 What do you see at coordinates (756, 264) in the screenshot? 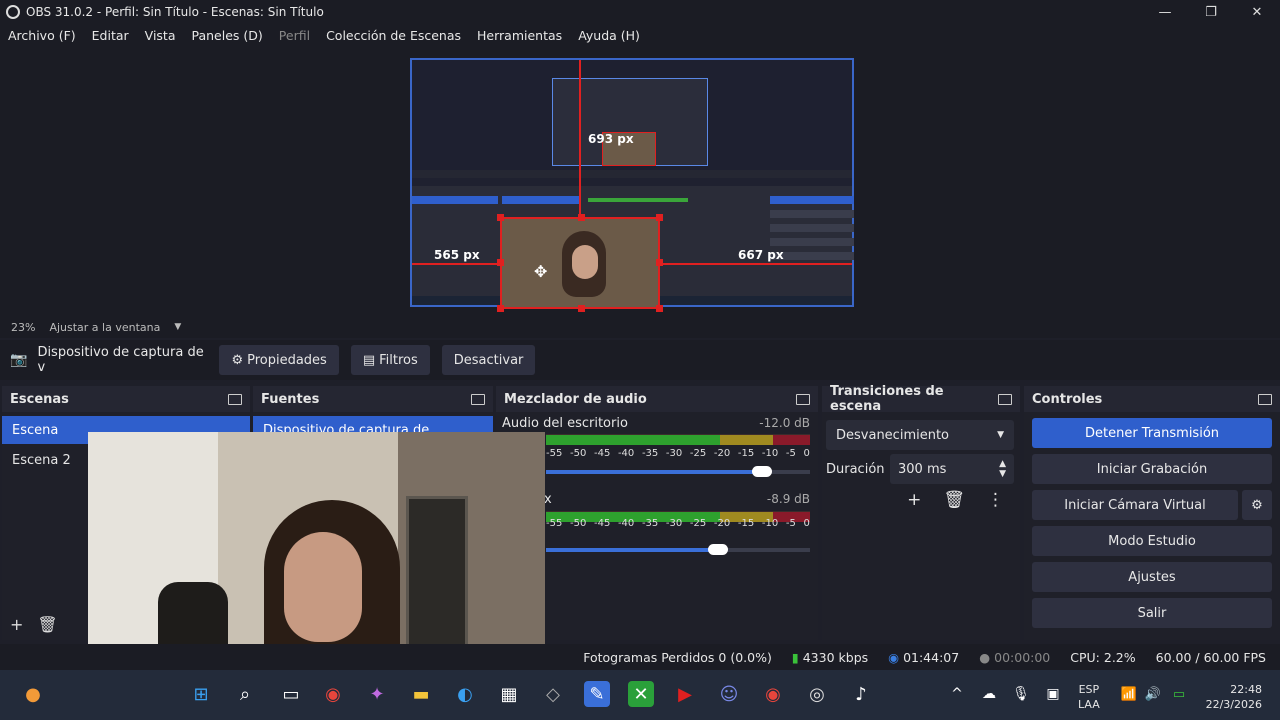
I see `guide-right` at bounding box center [756, 264].